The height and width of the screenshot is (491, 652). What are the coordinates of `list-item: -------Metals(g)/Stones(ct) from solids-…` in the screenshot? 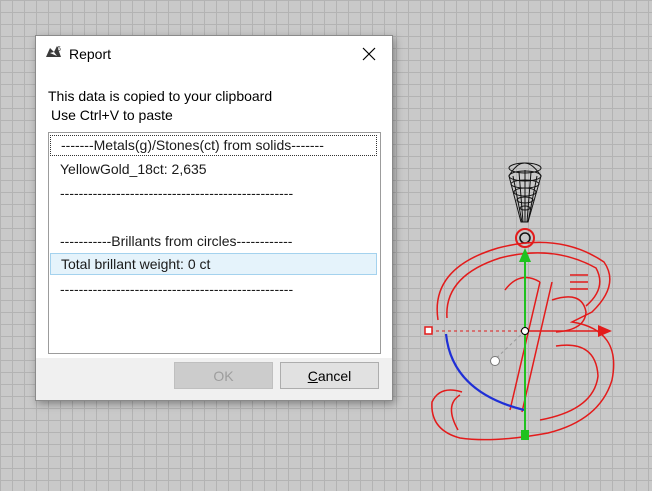 It's located at (213, 145).